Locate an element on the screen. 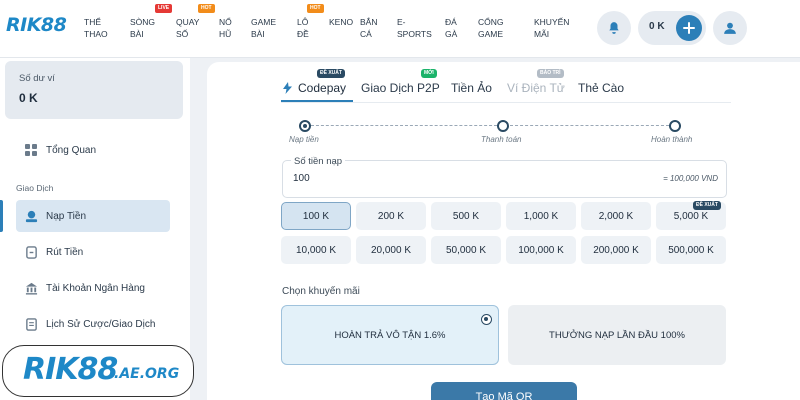 The width and height of the screenshot is (800, 400). wallet-value: 0 K is located at coordinates (28, 98).